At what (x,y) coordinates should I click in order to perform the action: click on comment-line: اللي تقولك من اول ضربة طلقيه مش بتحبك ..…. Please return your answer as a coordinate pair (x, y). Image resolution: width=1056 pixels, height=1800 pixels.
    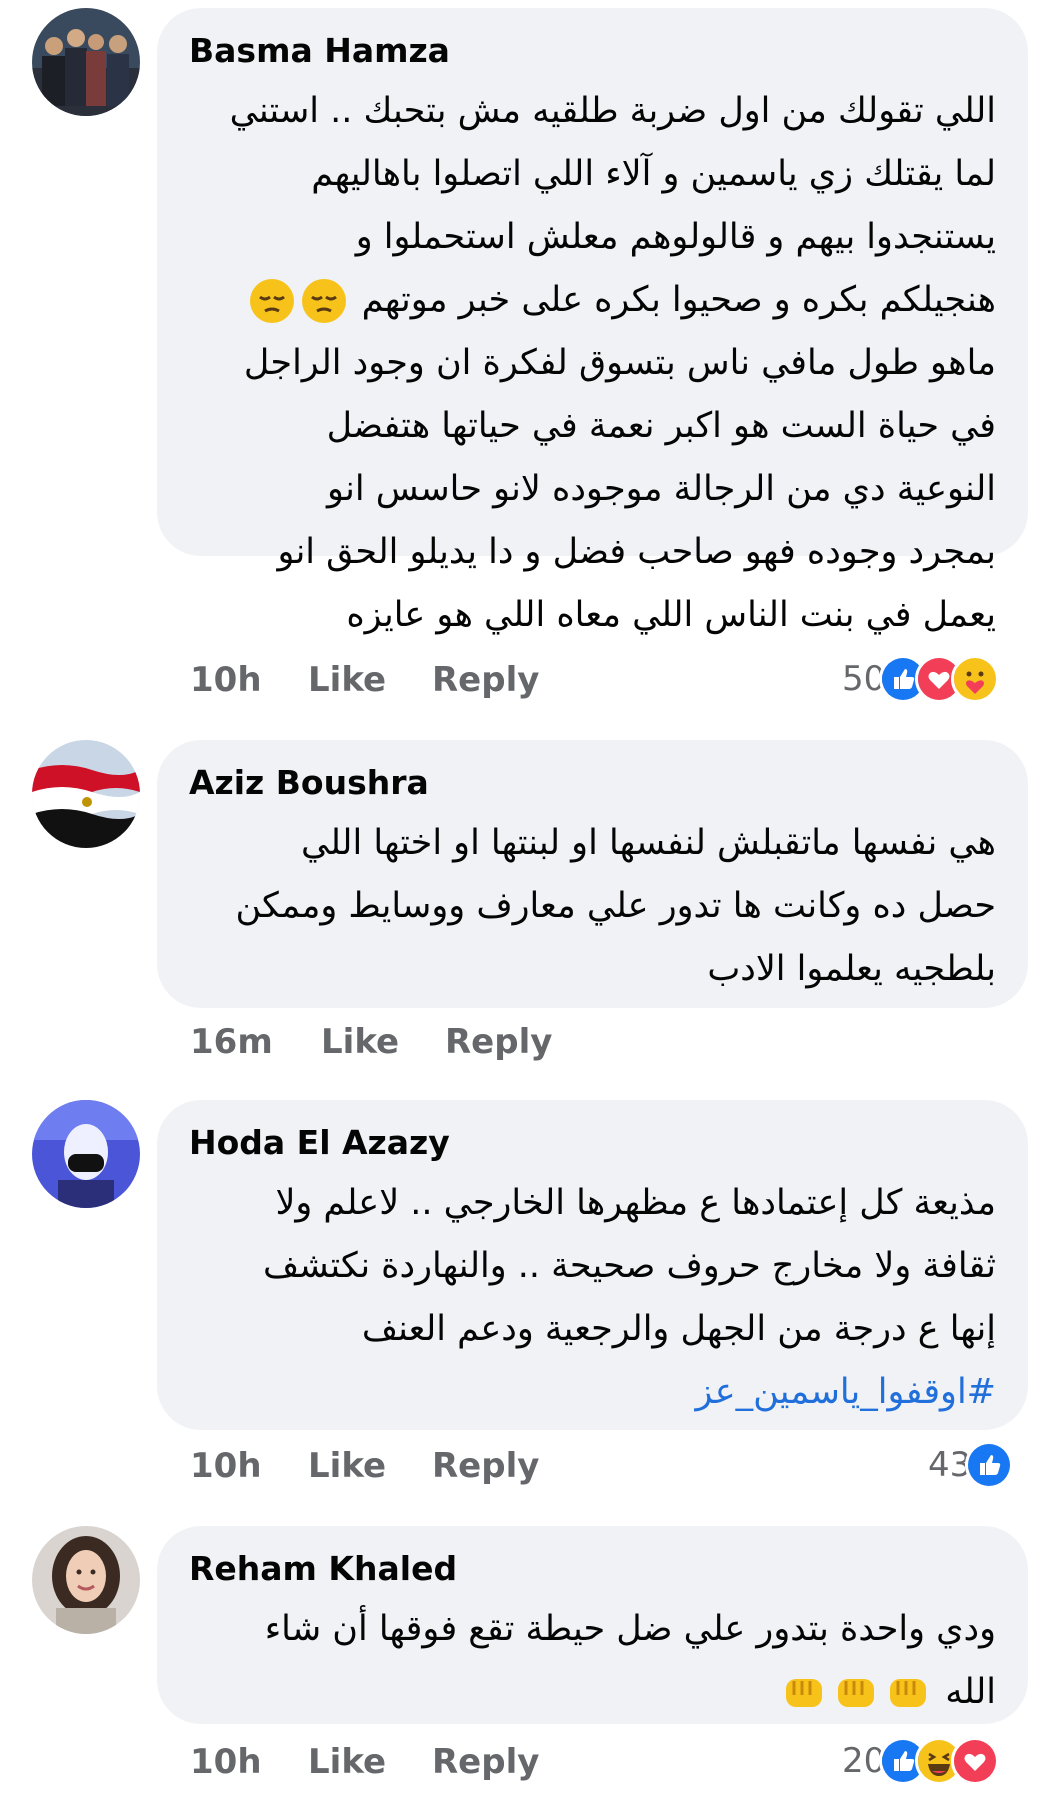
    Looking at the image, I should click on (612, 111).